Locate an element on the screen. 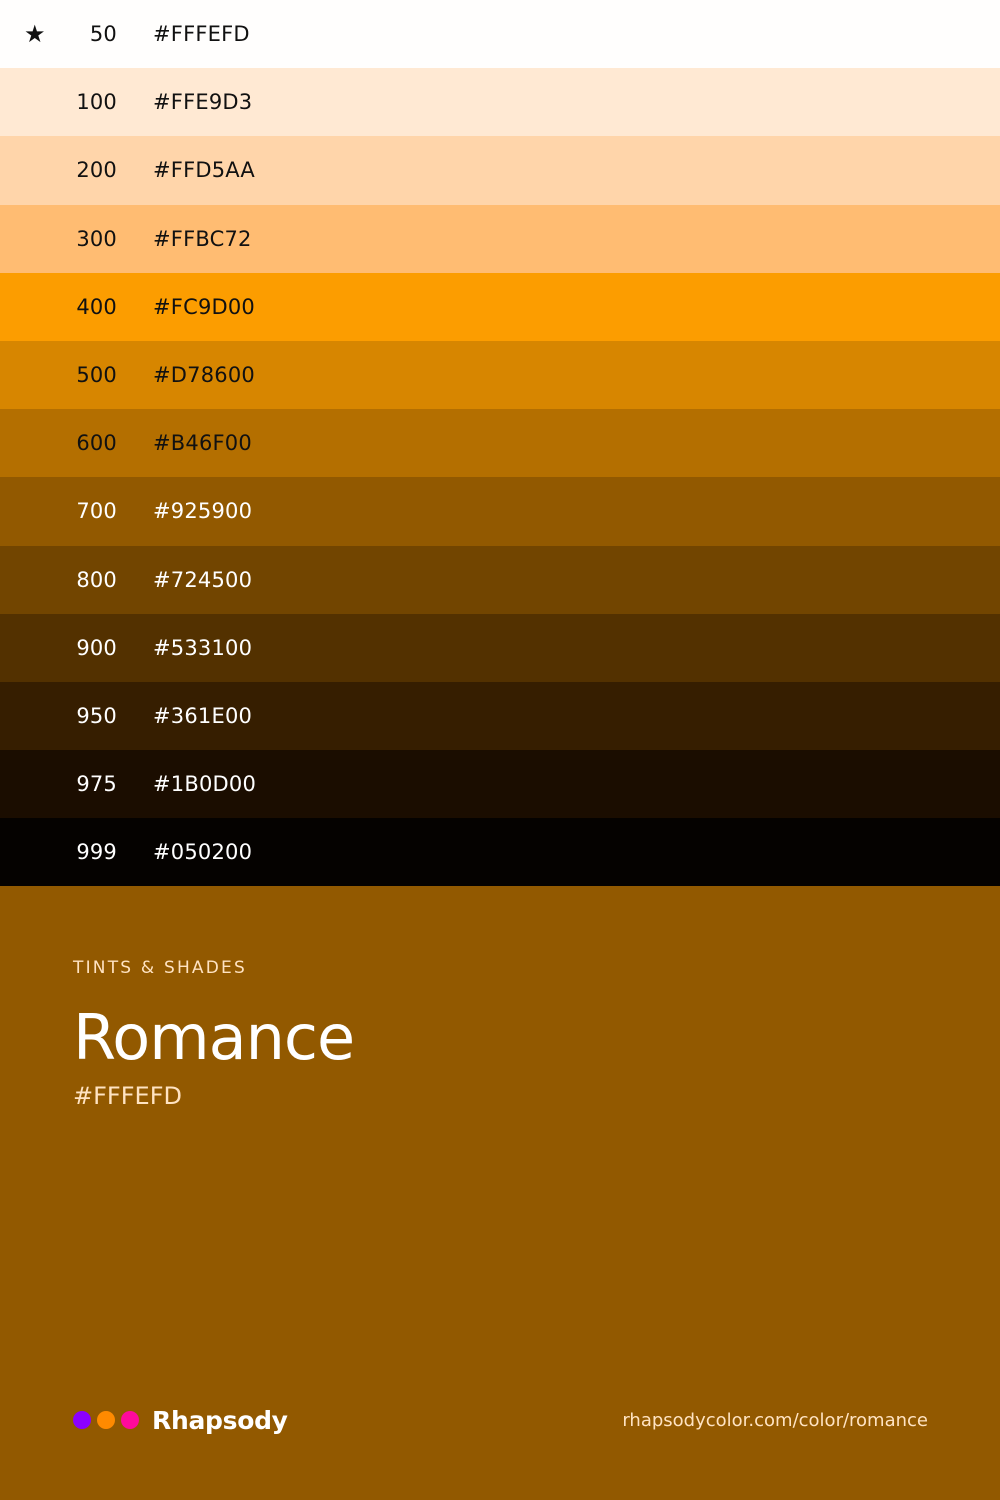 The image size is (1000, 1500). swatch-hex-label: #361E00 is located at coordinates (203, 715).